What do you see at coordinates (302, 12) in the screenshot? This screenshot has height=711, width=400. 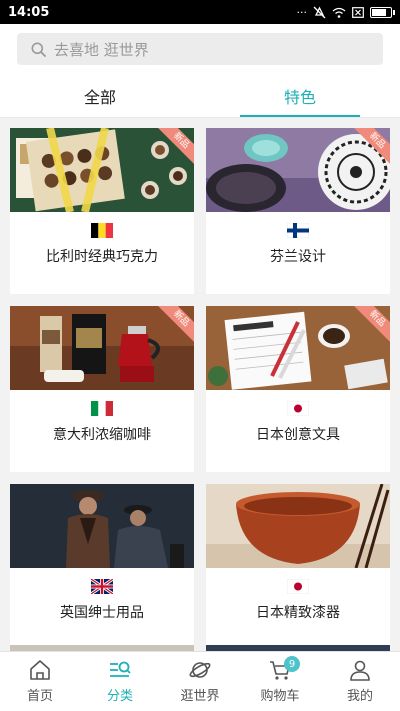 I see `signal-icon: ···` at bounding box center [302, 12].